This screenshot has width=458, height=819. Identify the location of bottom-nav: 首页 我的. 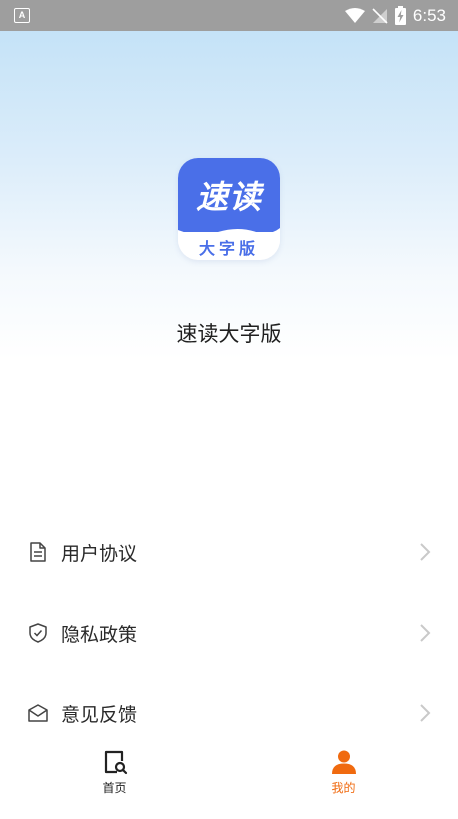
(229, 780).